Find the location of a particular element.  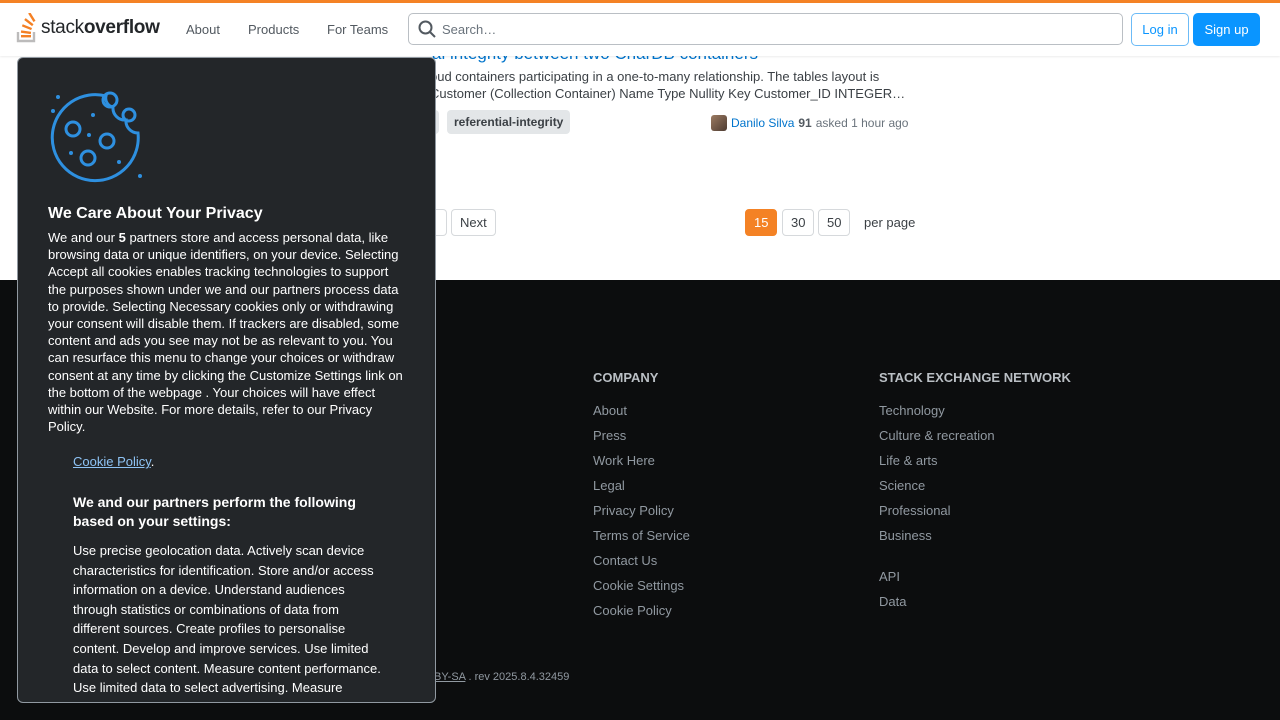

page-size-30: 30 is located at coordinates (798, 222).